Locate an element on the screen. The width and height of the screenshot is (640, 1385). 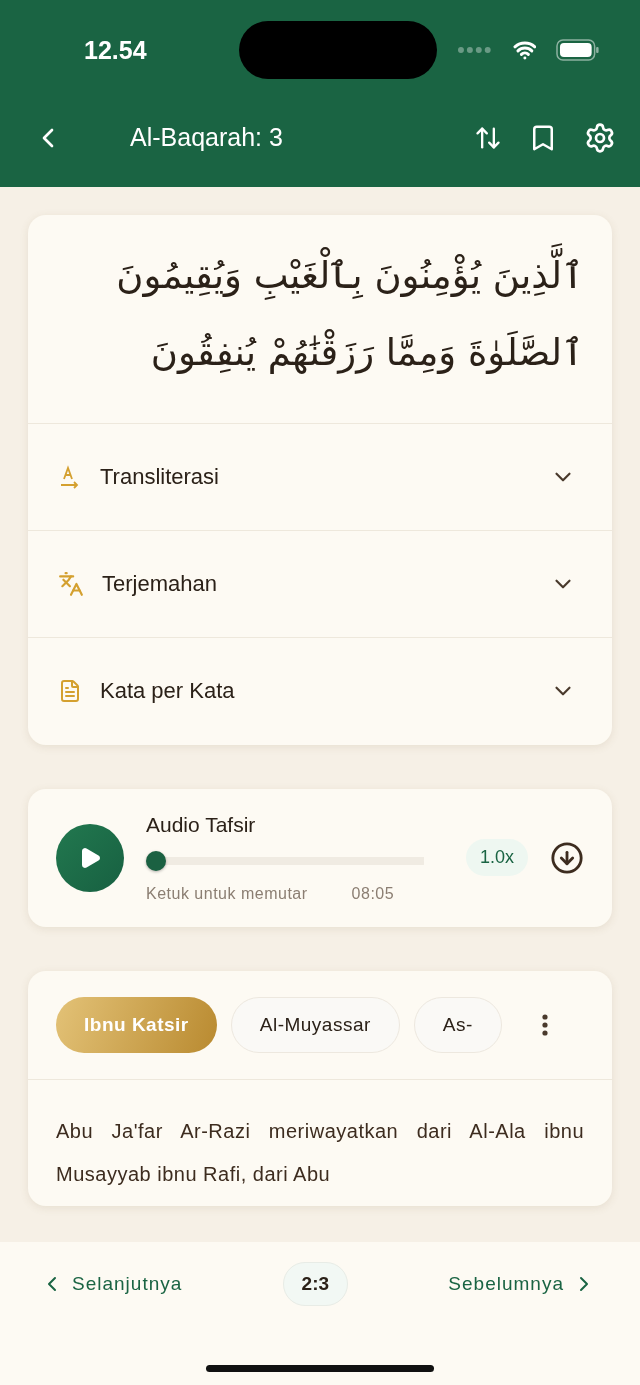
expandable-section: Kata per Kata is located at coordinates (320, 691).